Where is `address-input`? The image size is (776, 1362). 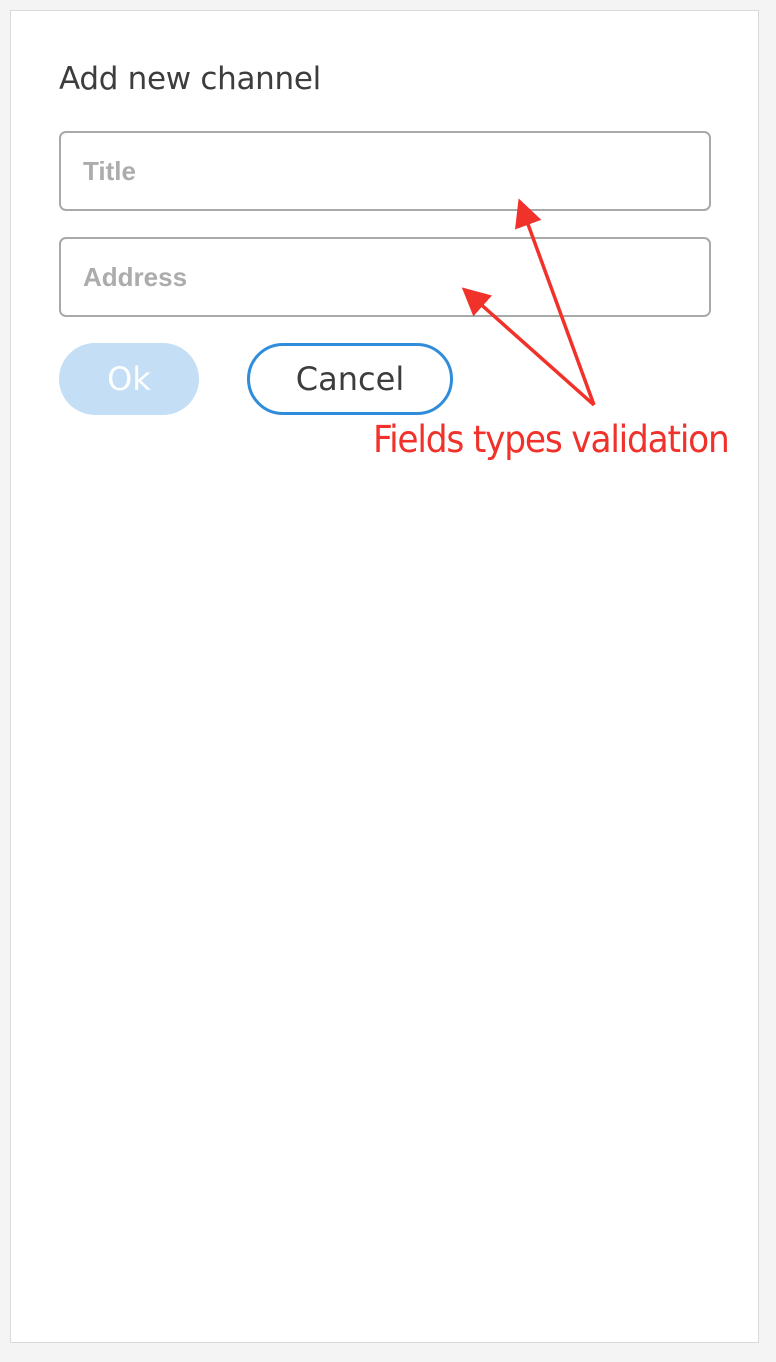 address-input is located at coordinates (385, 277).